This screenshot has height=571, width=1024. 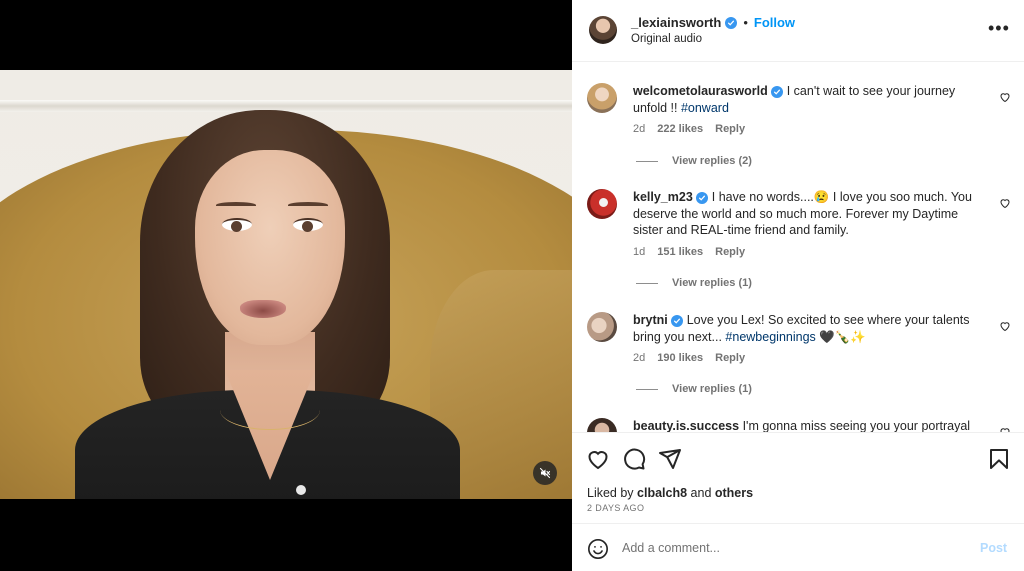 I want to click on author-line: _lexiainsworth • Follow, so click(x=713, y=22).